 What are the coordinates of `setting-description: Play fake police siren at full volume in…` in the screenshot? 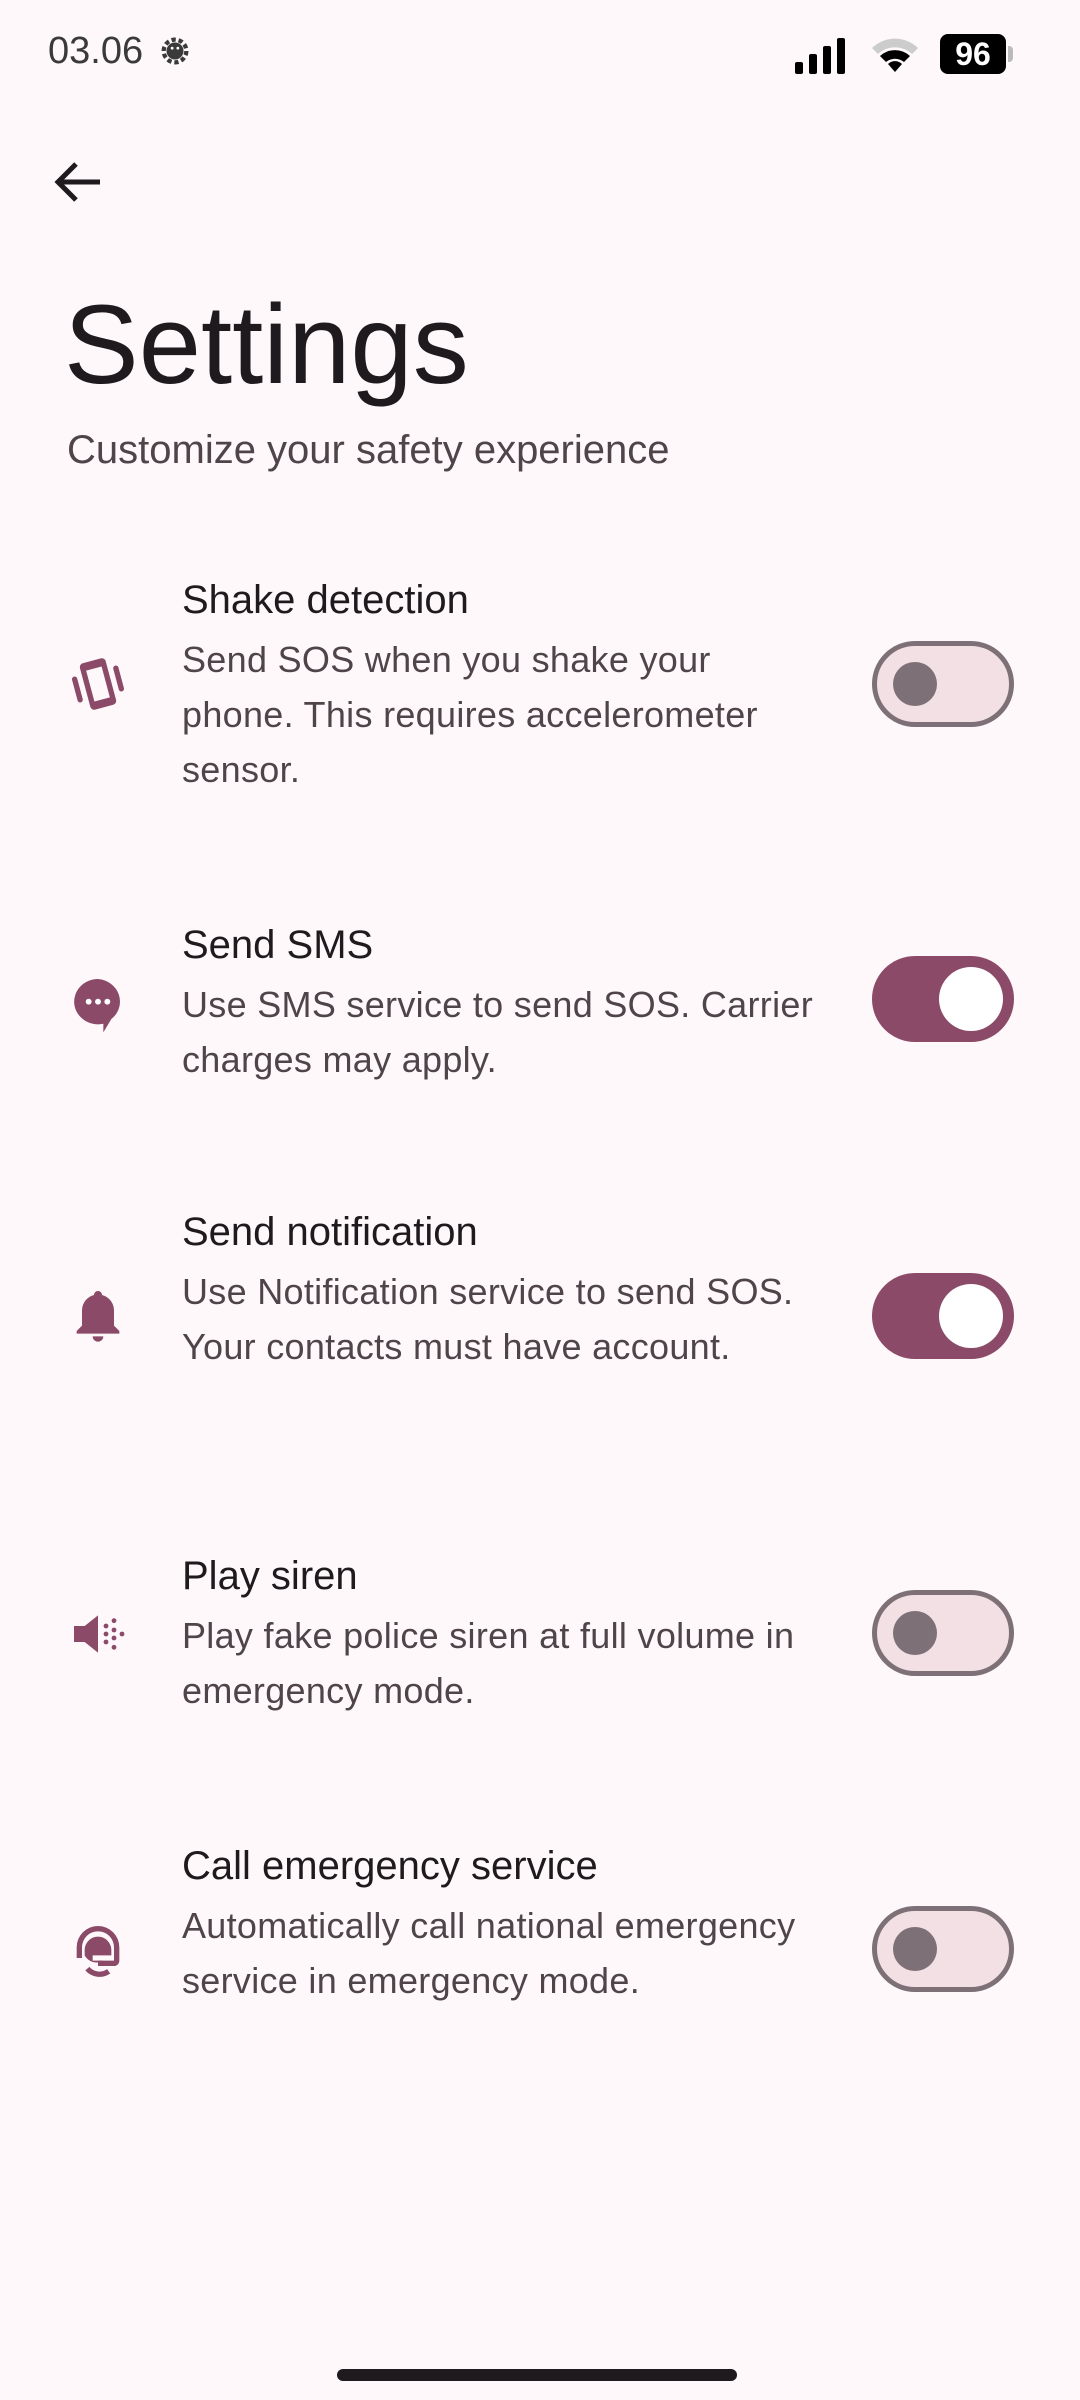 It's located at (488, 1663).